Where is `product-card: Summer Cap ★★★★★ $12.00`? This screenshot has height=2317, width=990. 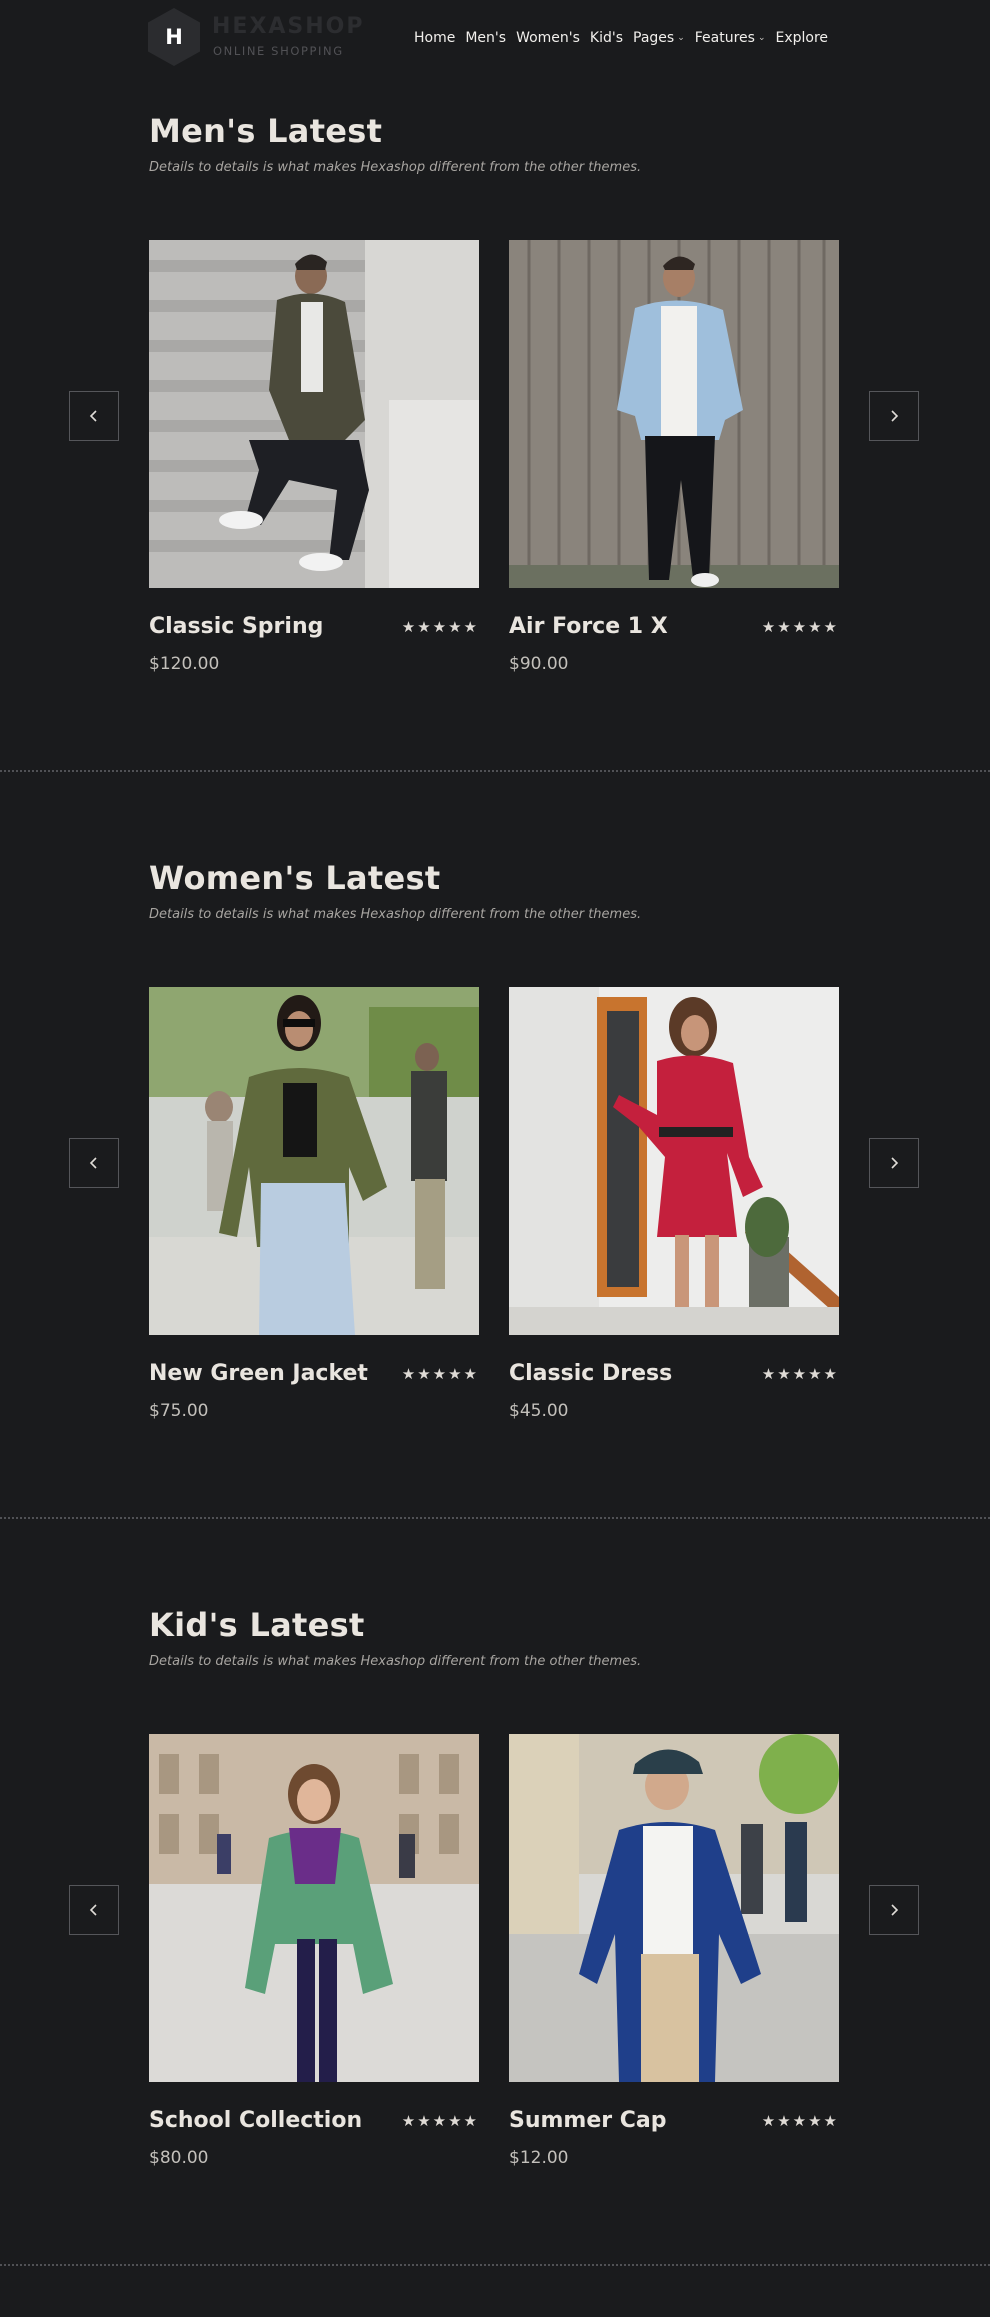 product-card: Summer Cap ★★★★★ $12.00 is located at coordinates (674, 1954).